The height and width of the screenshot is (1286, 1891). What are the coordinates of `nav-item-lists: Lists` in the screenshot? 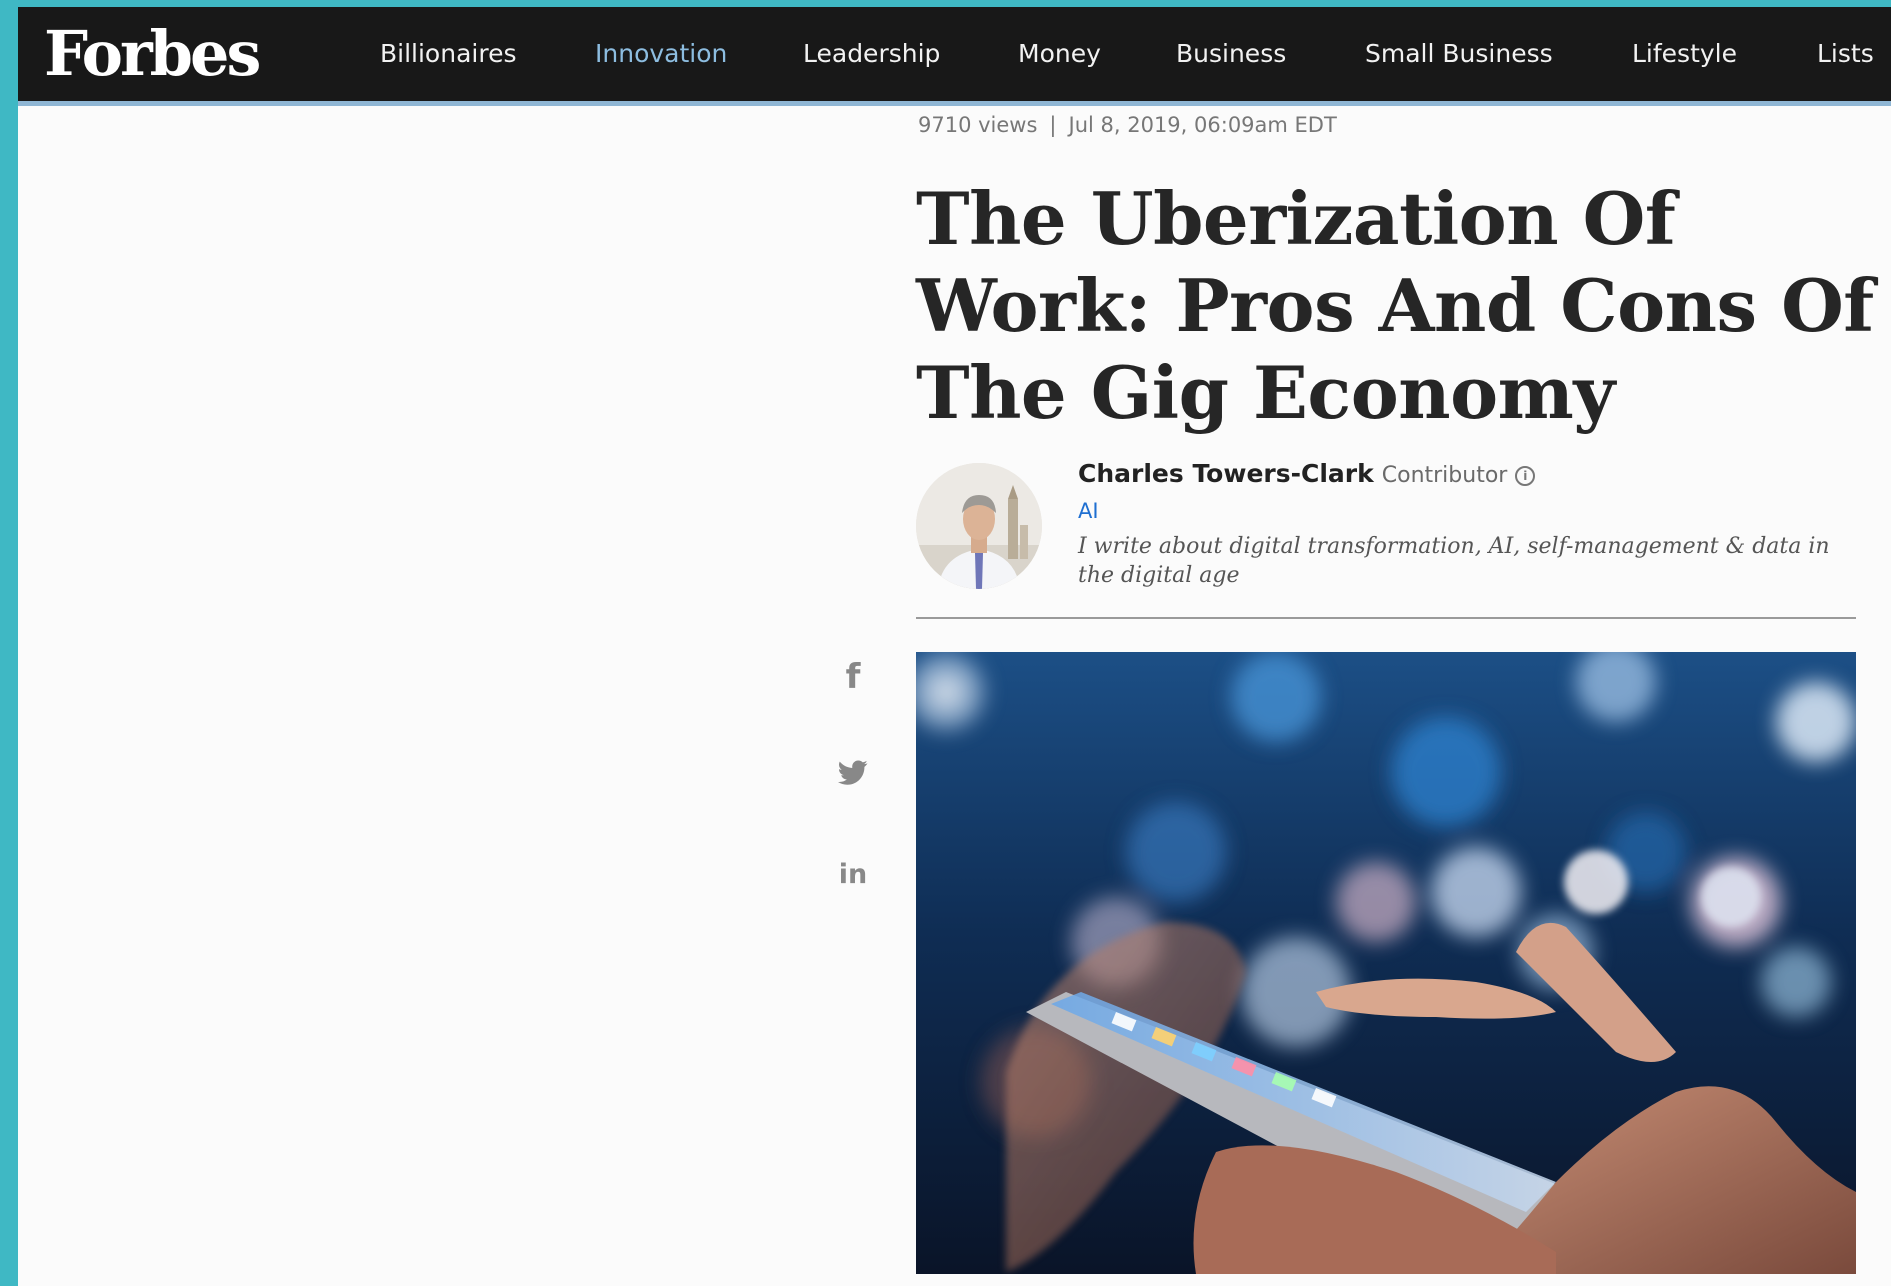 It's located at (1845, 54).